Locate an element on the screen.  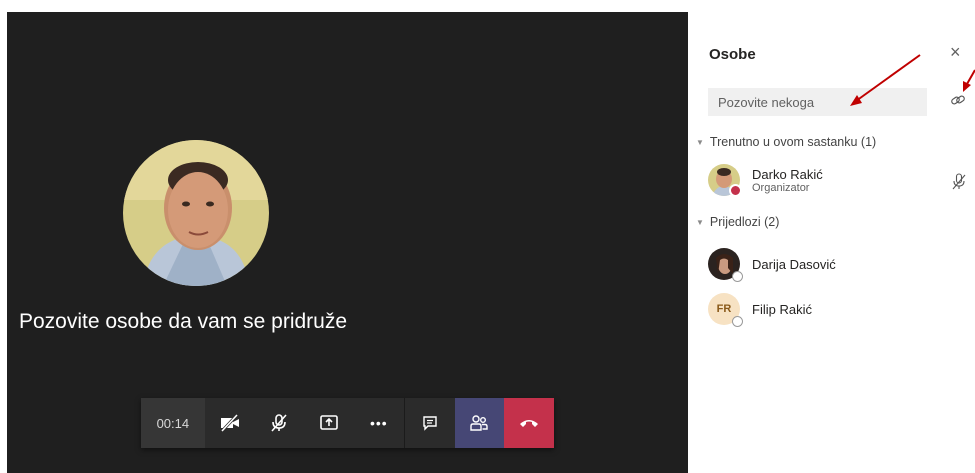
copy-join-link-button is located at coordinates (958, 102).